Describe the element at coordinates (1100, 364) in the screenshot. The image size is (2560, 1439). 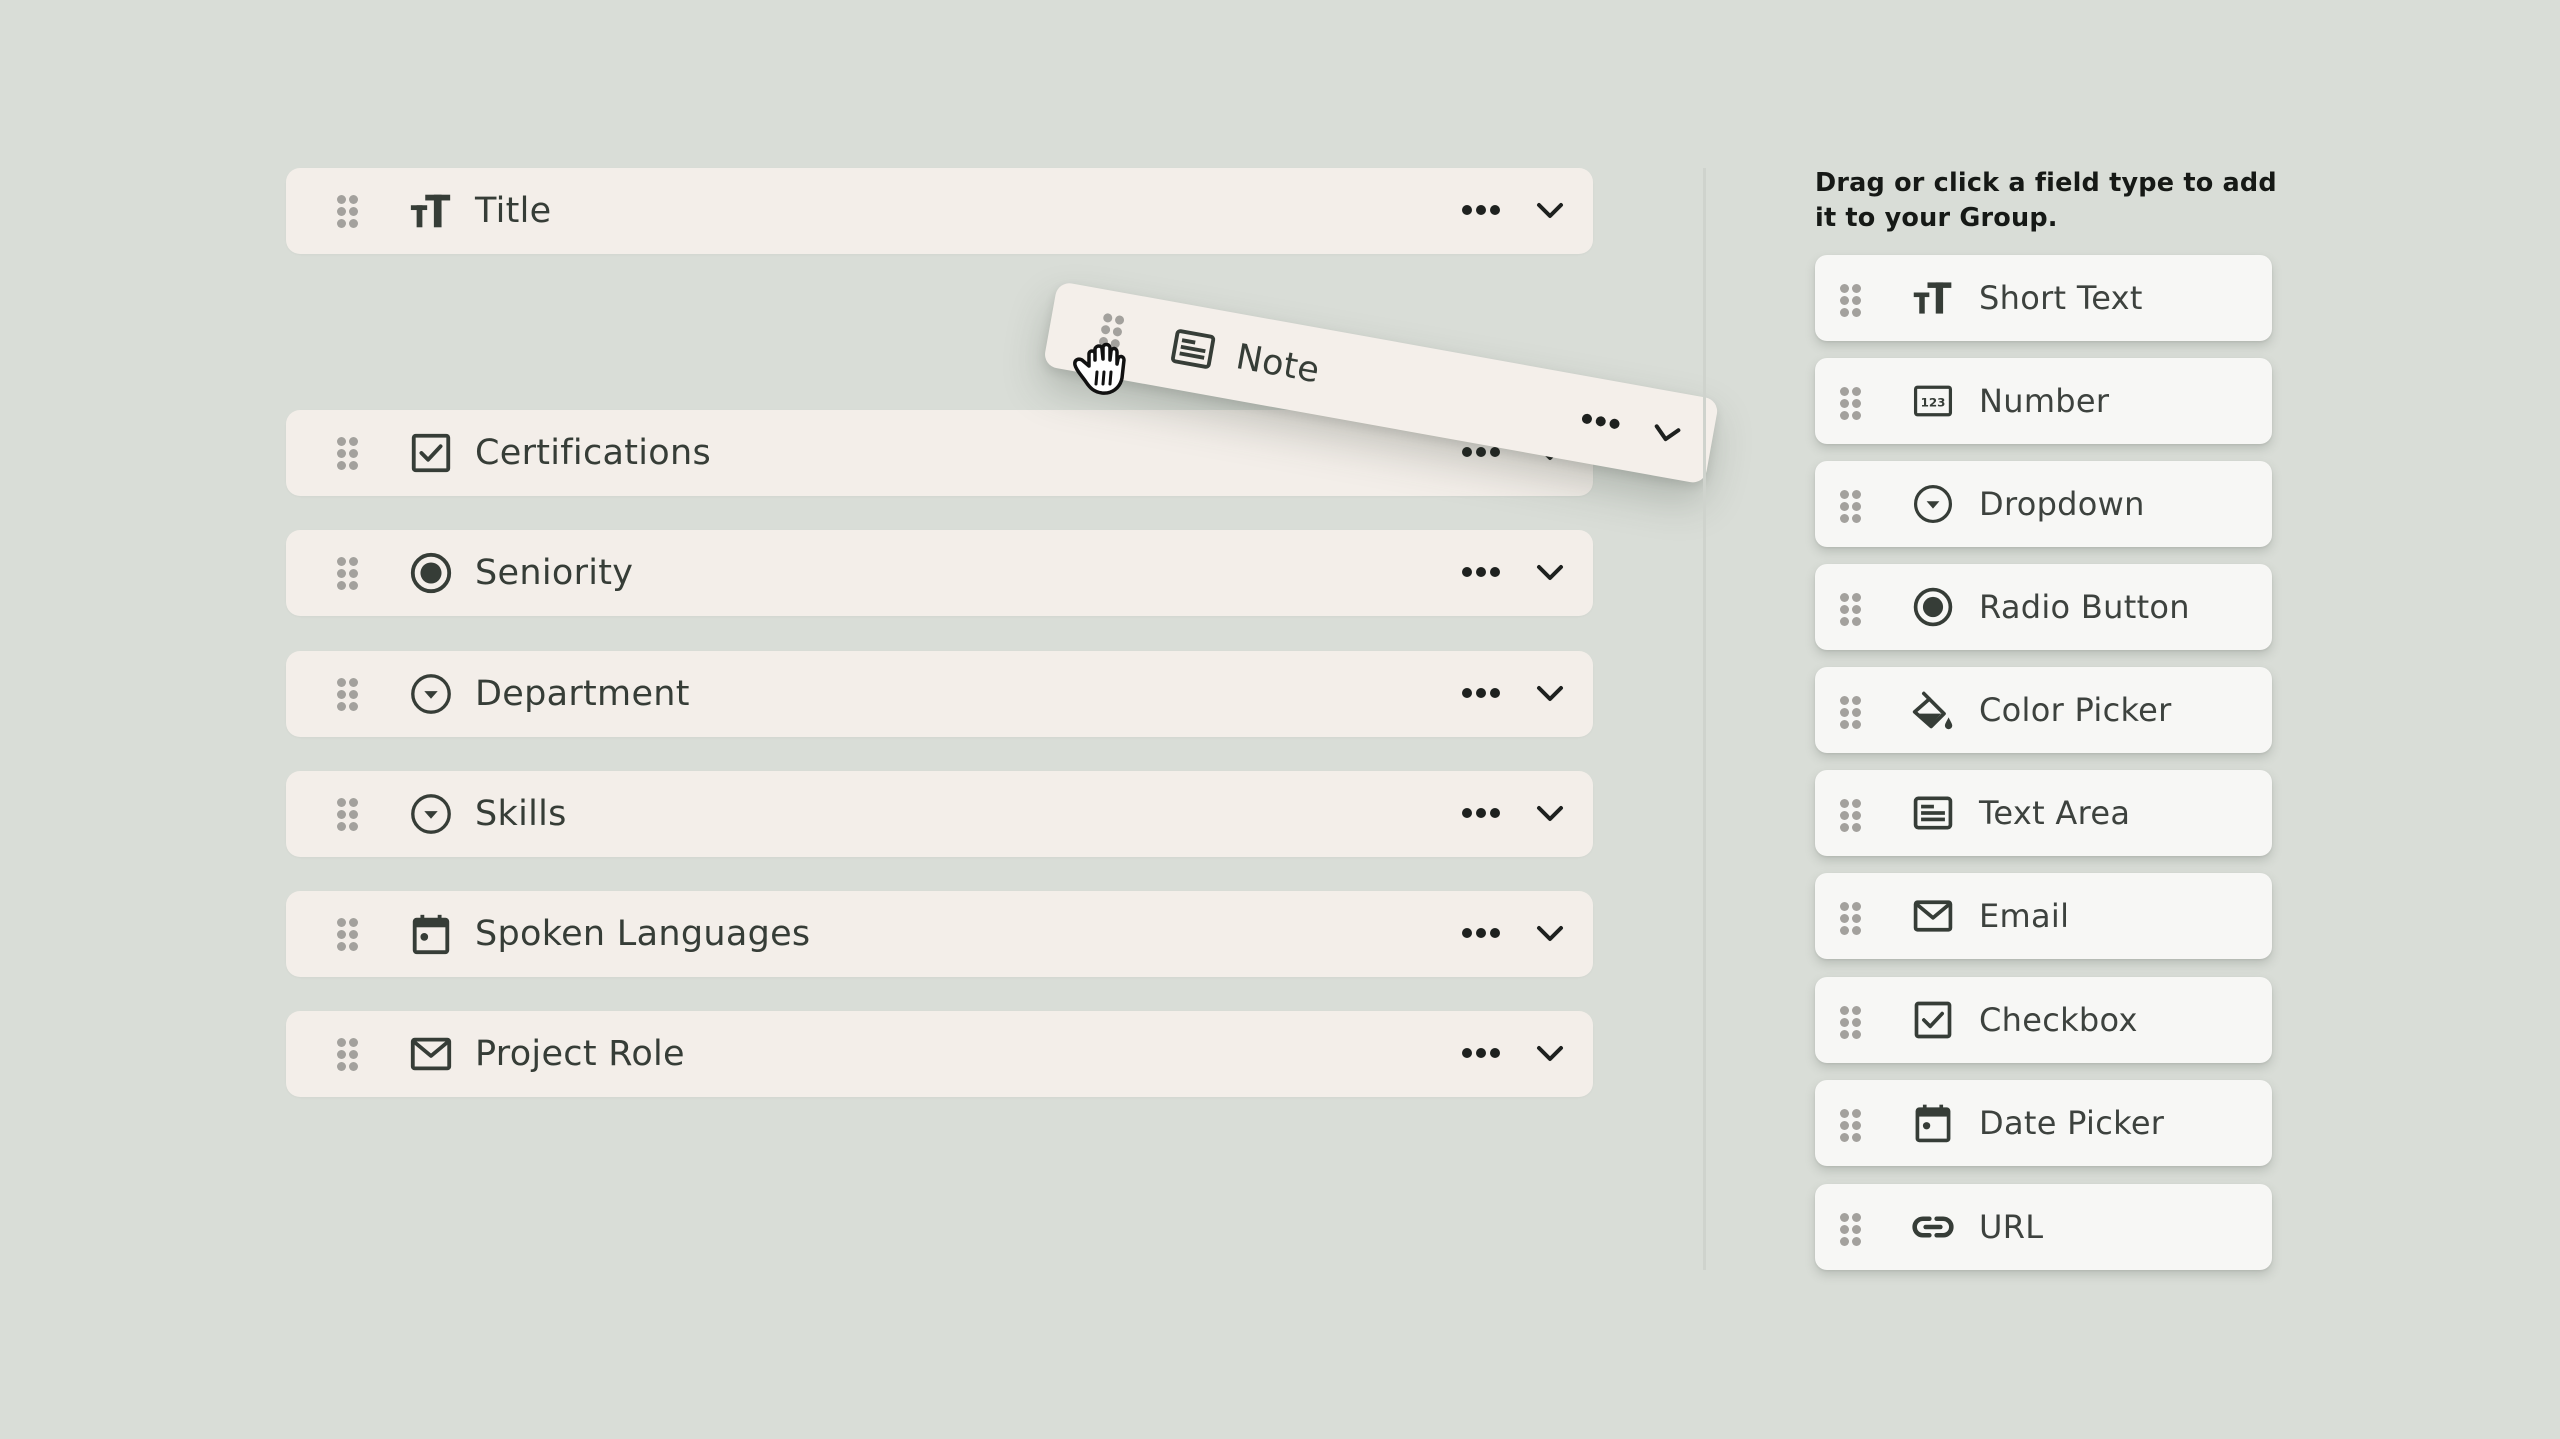
I see `grab-cursor-icon` at that location.